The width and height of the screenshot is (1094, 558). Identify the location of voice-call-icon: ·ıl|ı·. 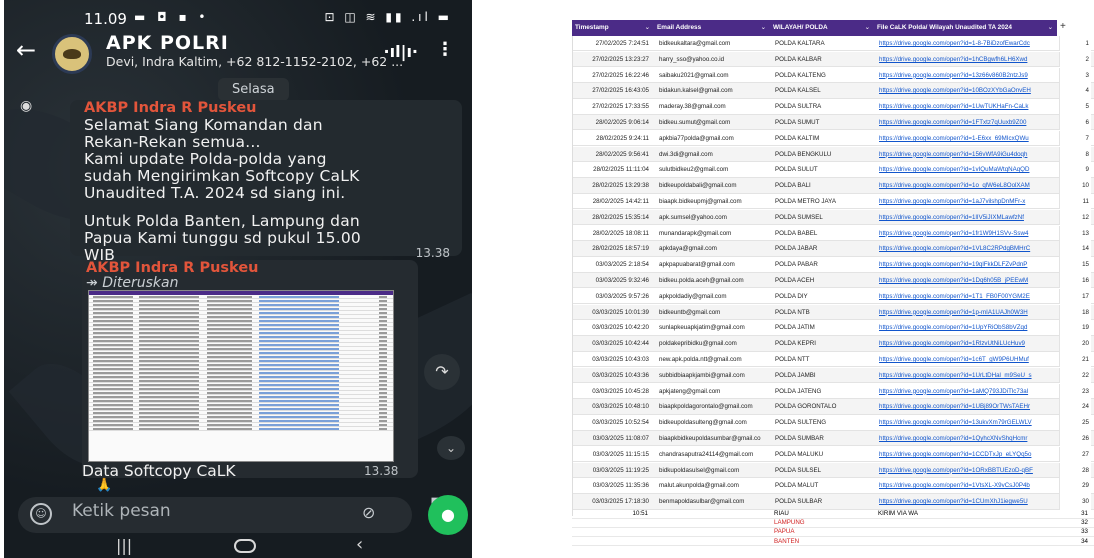
(401, 51).